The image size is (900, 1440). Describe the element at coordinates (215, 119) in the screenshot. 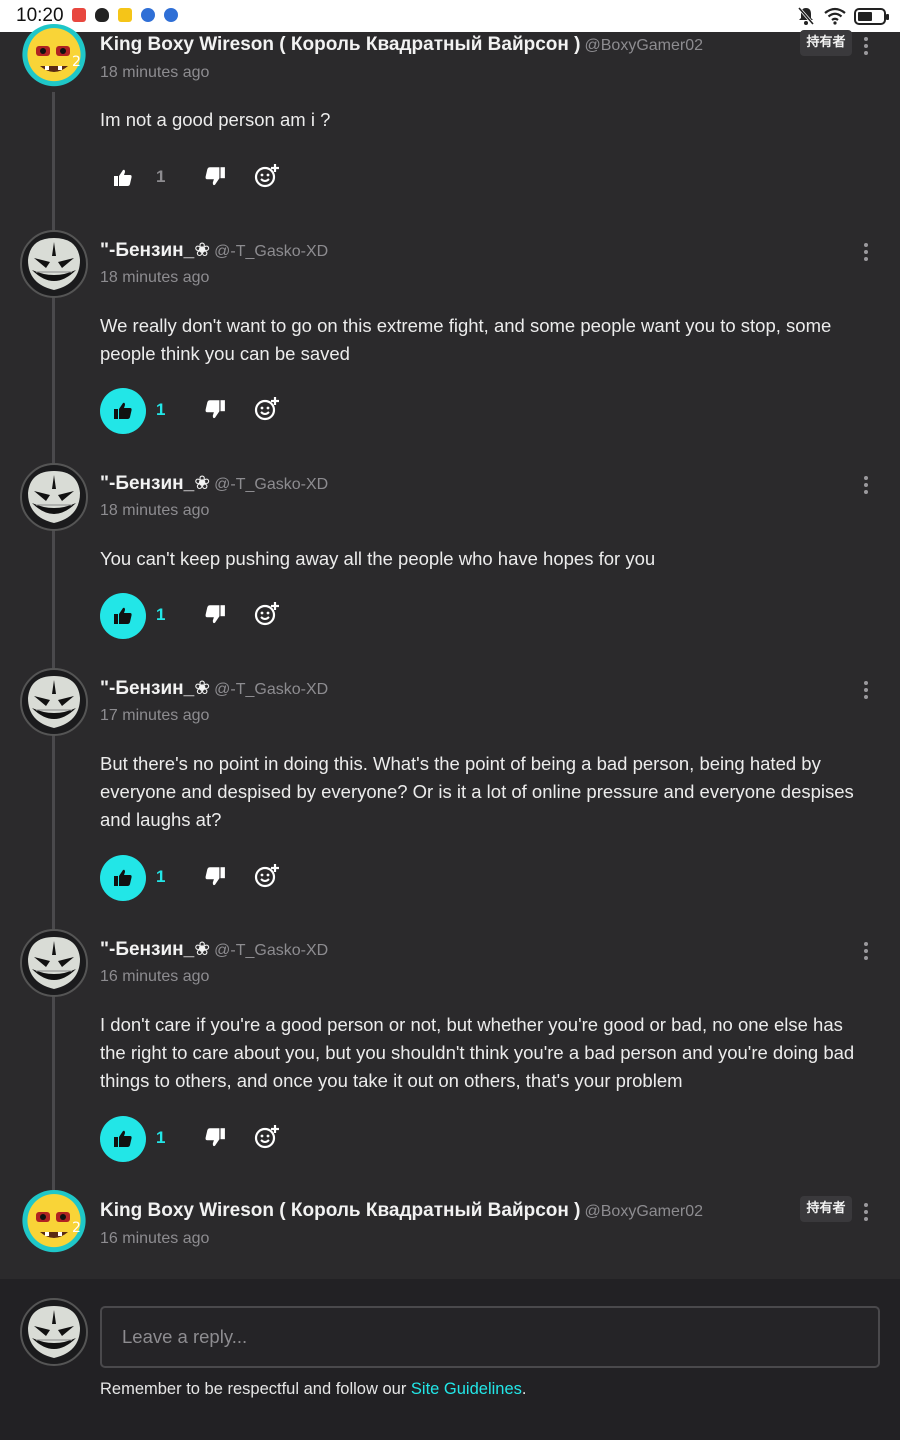

I see `comment-text: Im not a good person am i ?` at that location.